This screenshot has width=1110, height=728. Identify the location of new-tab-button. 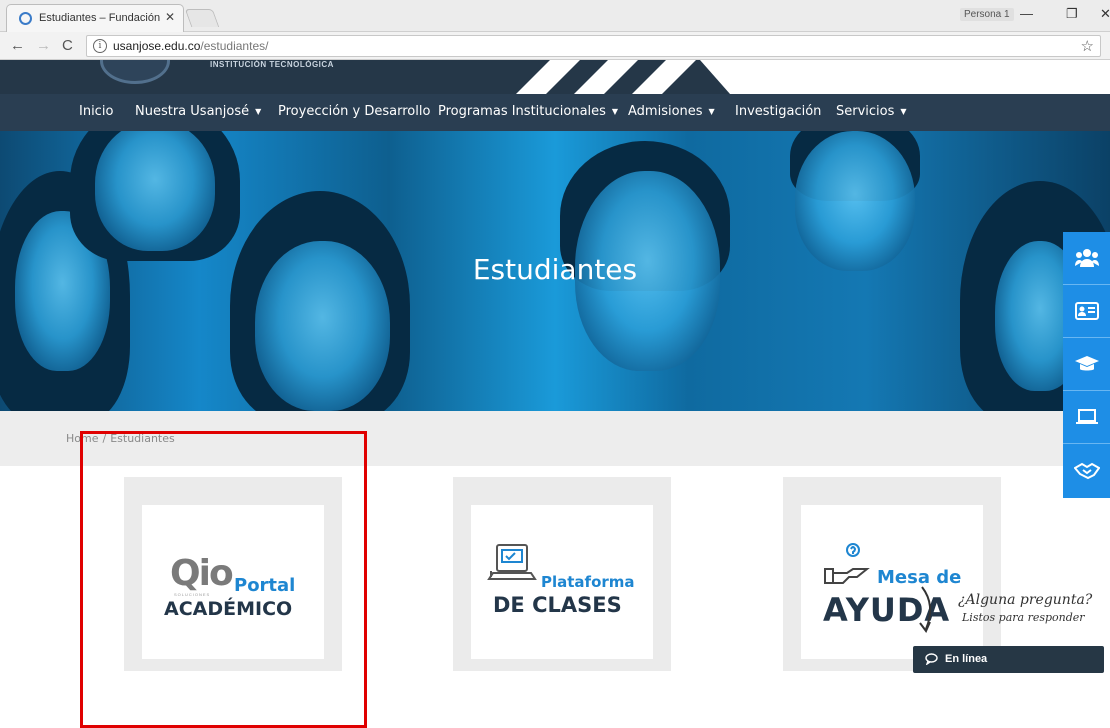
(202, 18).